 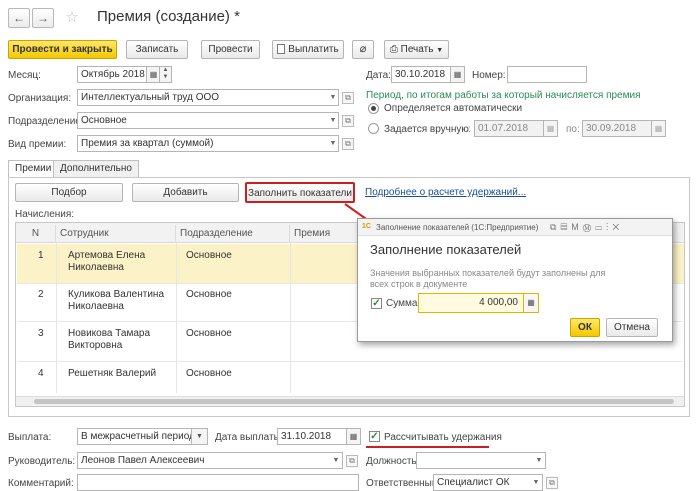 I want to click on dialog-heading: Заполнение показателей, so click(x=446, y=249).